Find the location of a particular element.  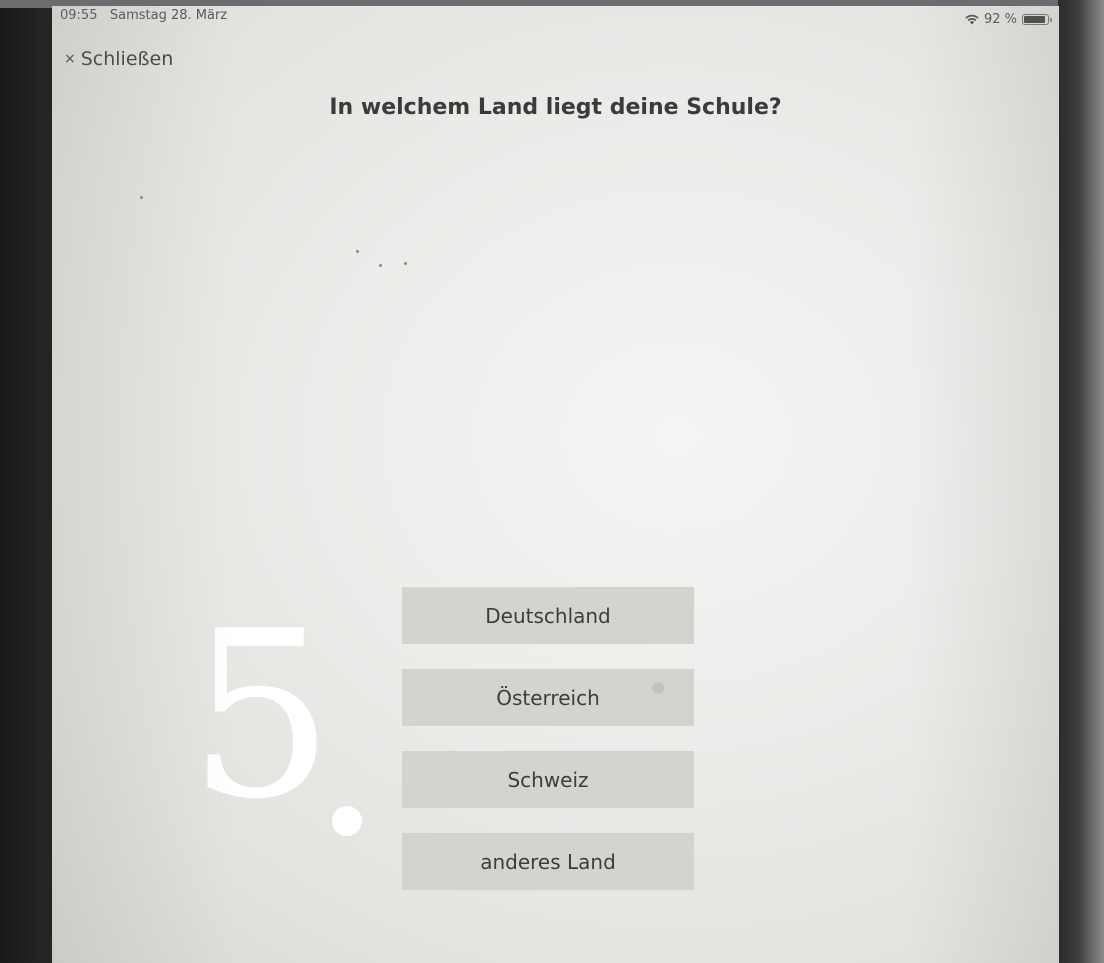

touch-indicator is located at coordinates (658, 688).